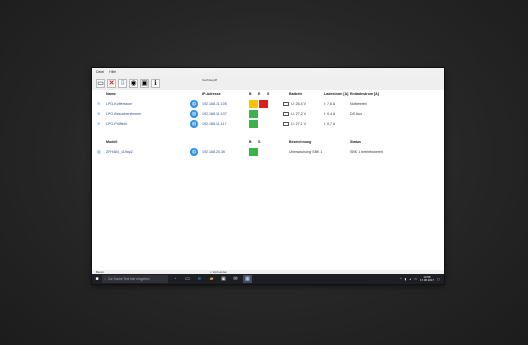  I want to click on status-red-square, so click(263, 104).